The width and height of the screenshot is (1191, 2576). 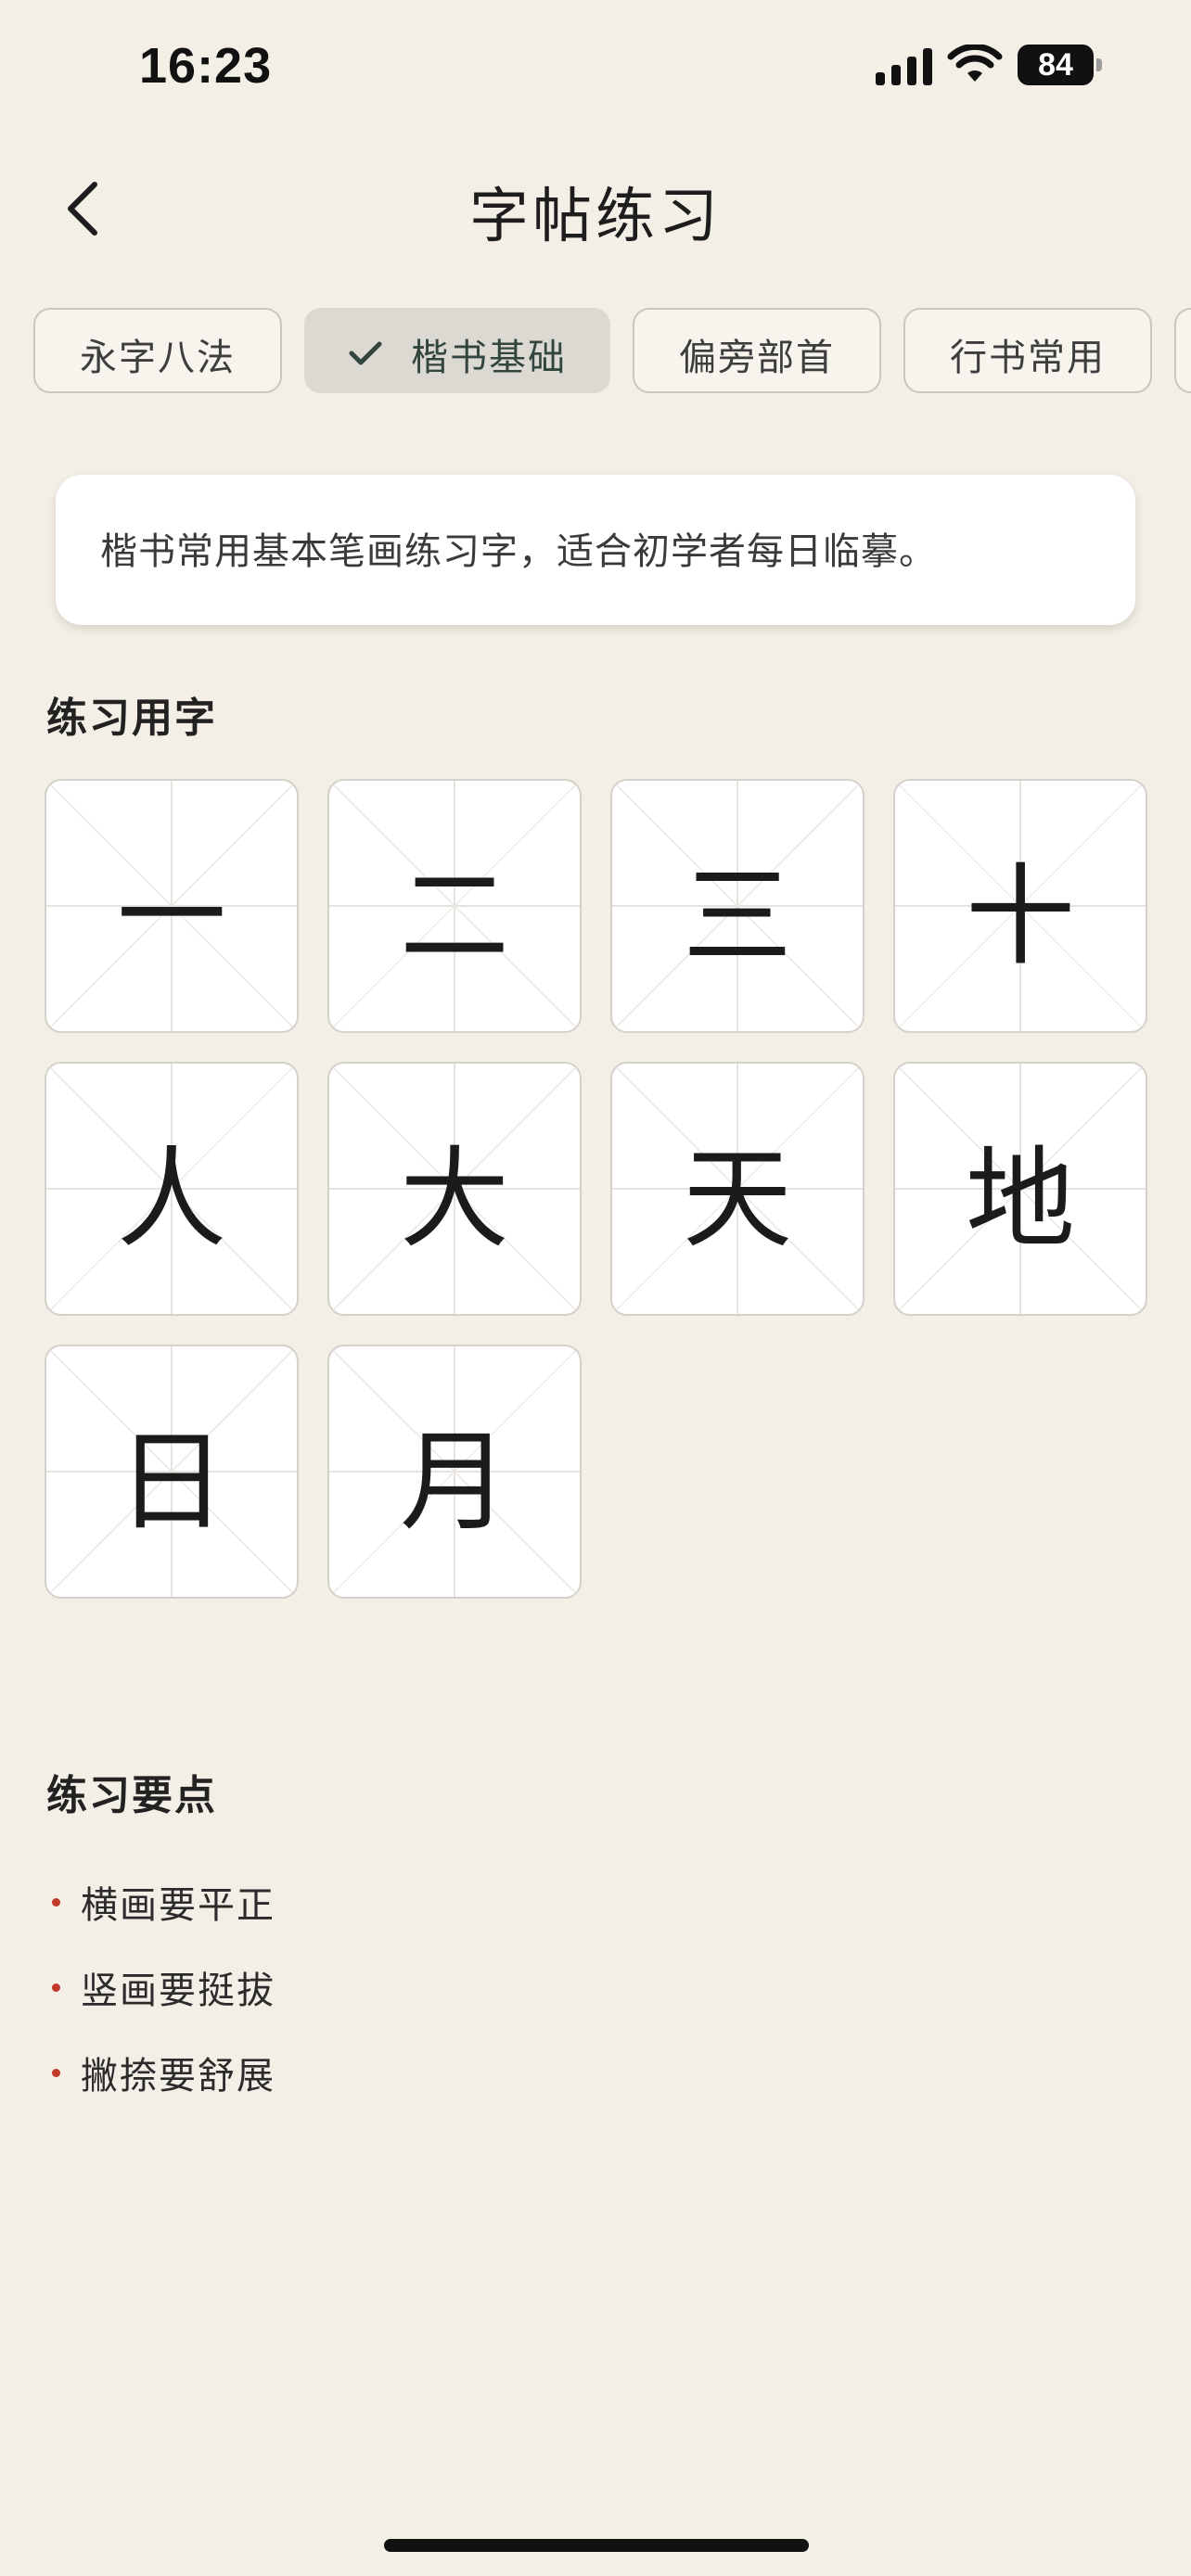 What do you see at coordinates (454, 916) in the screenshot?
I see `character-glyph: 二` at bounding box center [454, 916].